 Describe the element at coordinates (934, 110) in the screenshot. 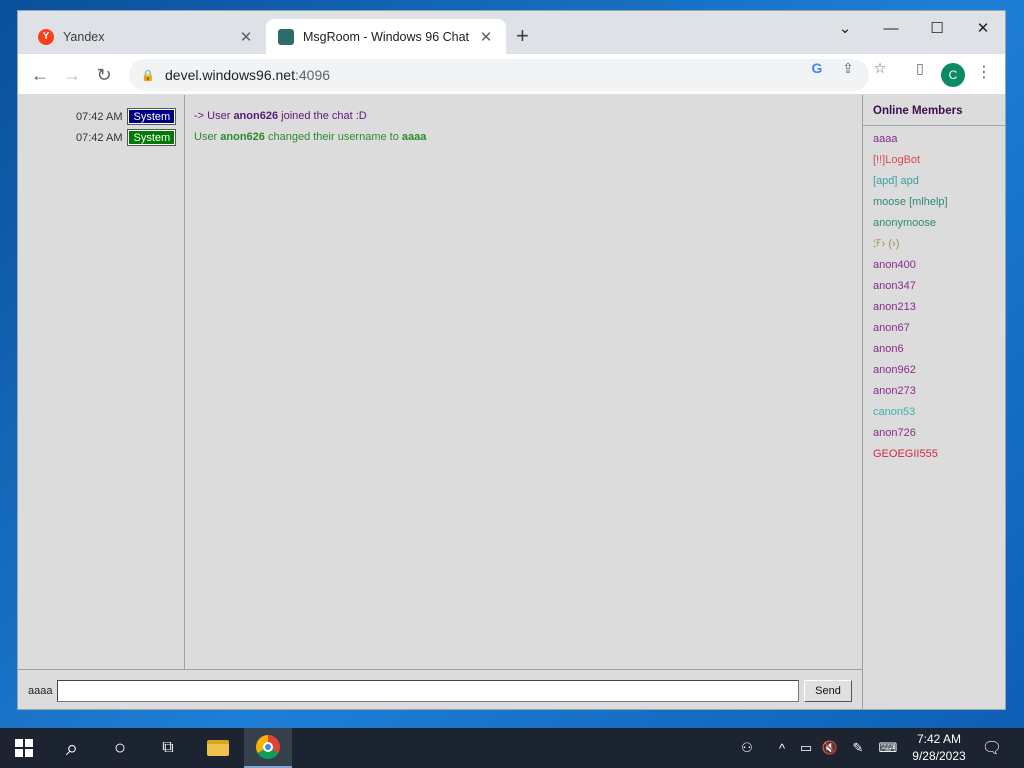

I see `members-title: Online Members` at that location.